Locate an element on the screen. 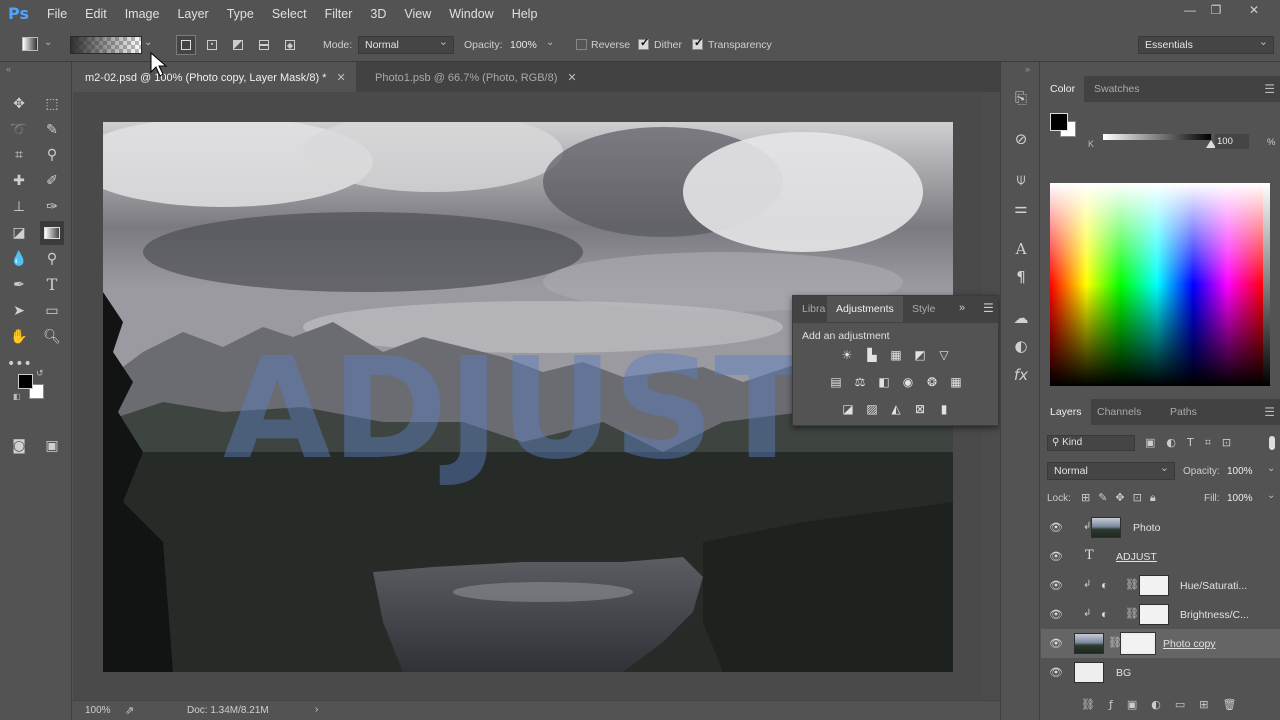 The width and height of the screenshot is (1280, 720). black-white-icon: ◧ is located at coordinates (884, 382).